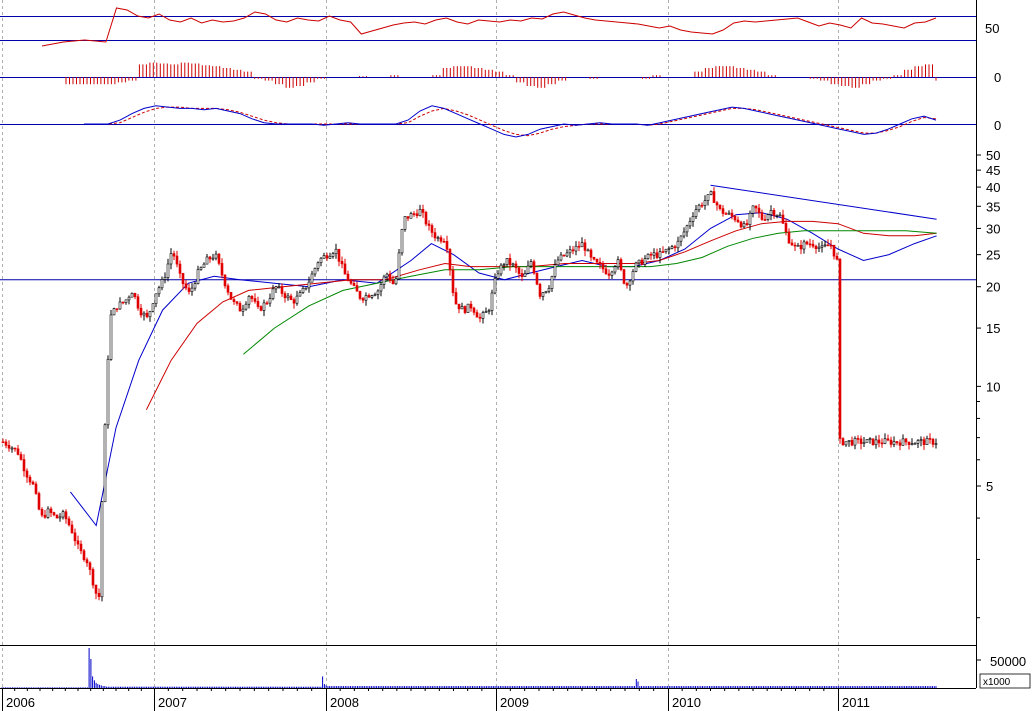  Describe the element at coordinates (993, 187) in the screenshot. I see `y-tick-label: 40` at that location.